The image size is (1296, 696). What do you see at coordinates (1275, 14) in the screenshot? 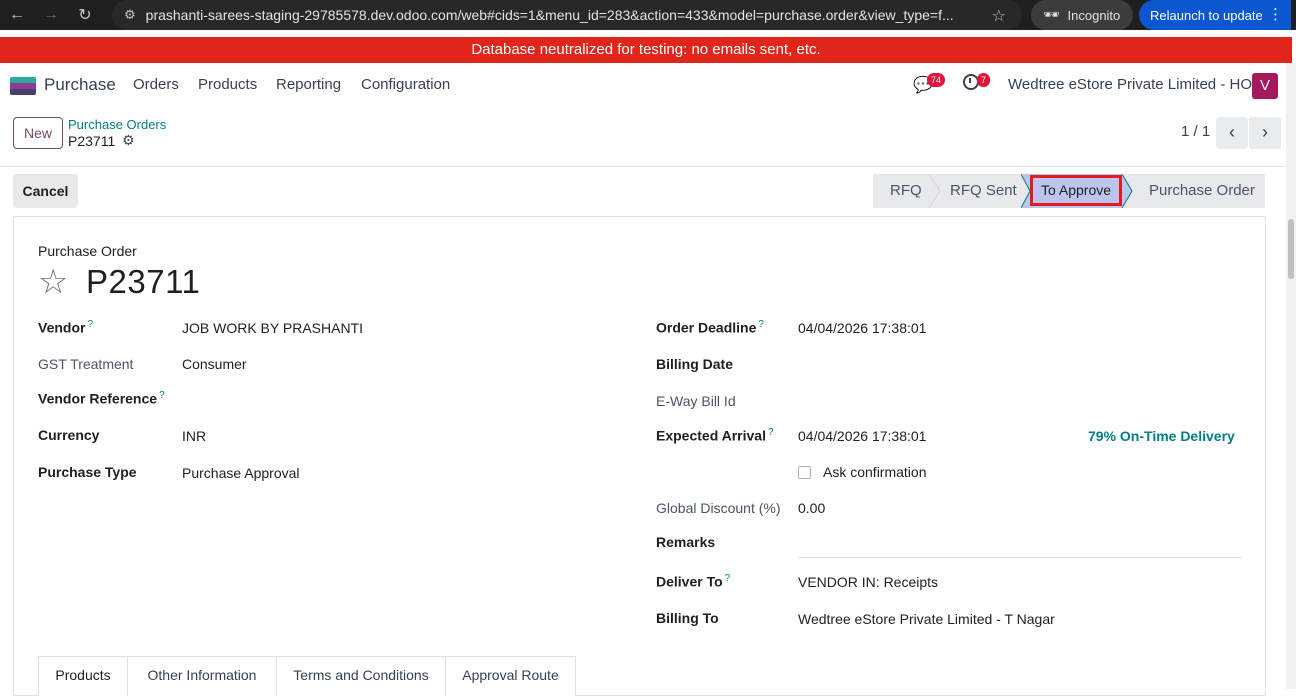
I see `browser-menu-icon: ⋮` at bounding box center [1275, 14].